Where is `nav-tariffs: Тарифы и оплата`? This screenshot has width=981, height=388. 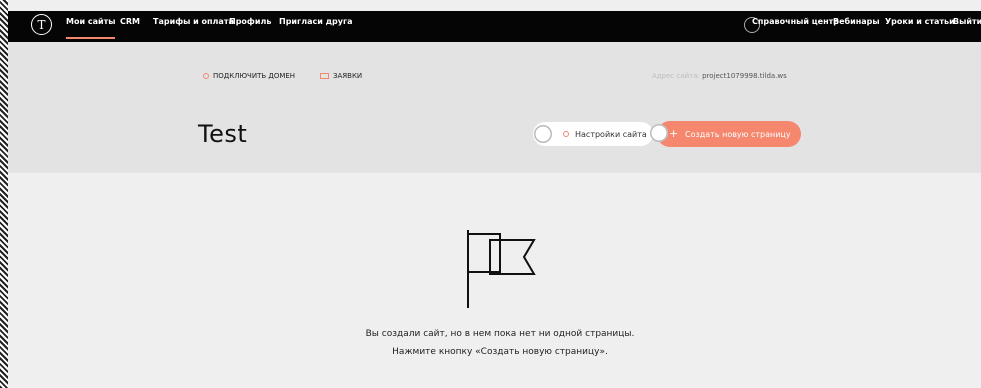 nav-tariffs: Тарифы и оплата is located at coordinates (193, 21).